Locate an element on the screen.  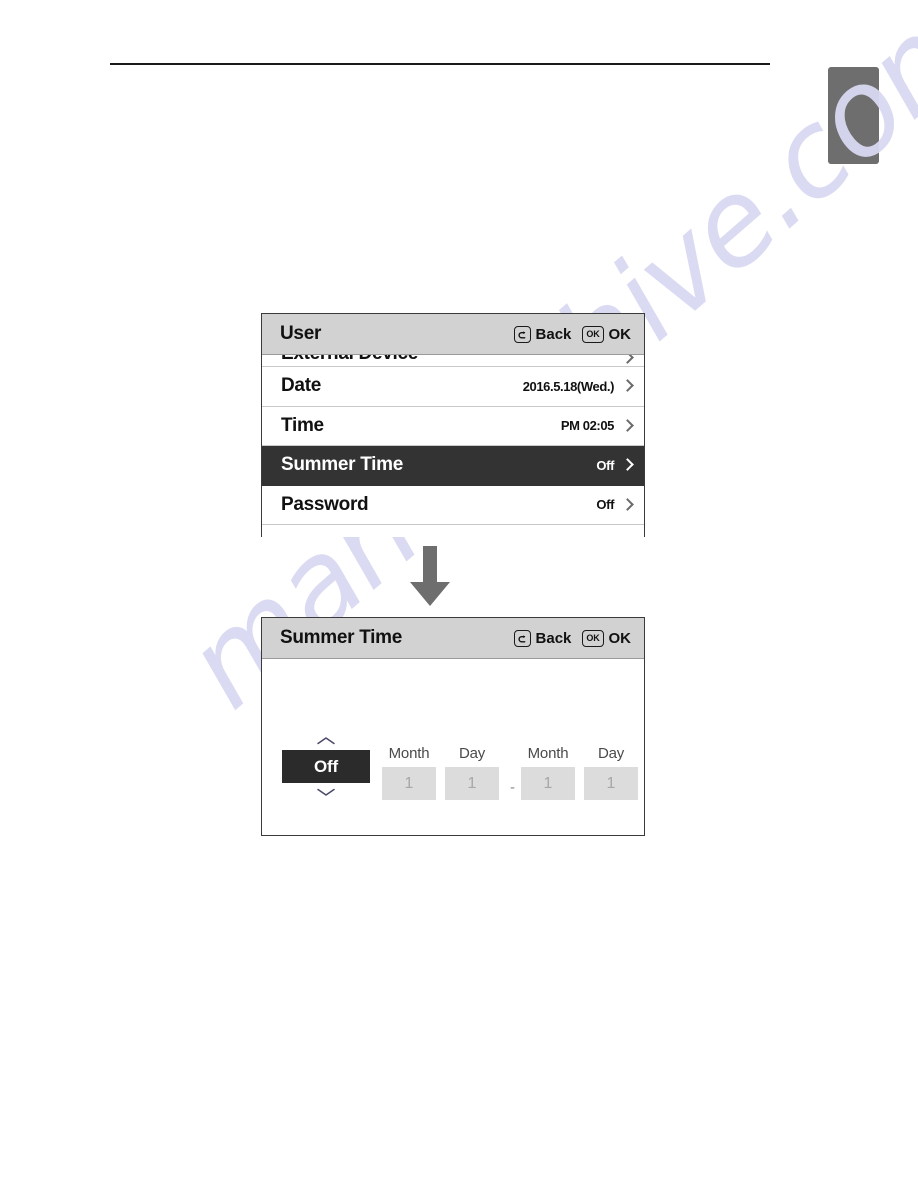
chevron-down-icon is located at coordinates (326, 792).